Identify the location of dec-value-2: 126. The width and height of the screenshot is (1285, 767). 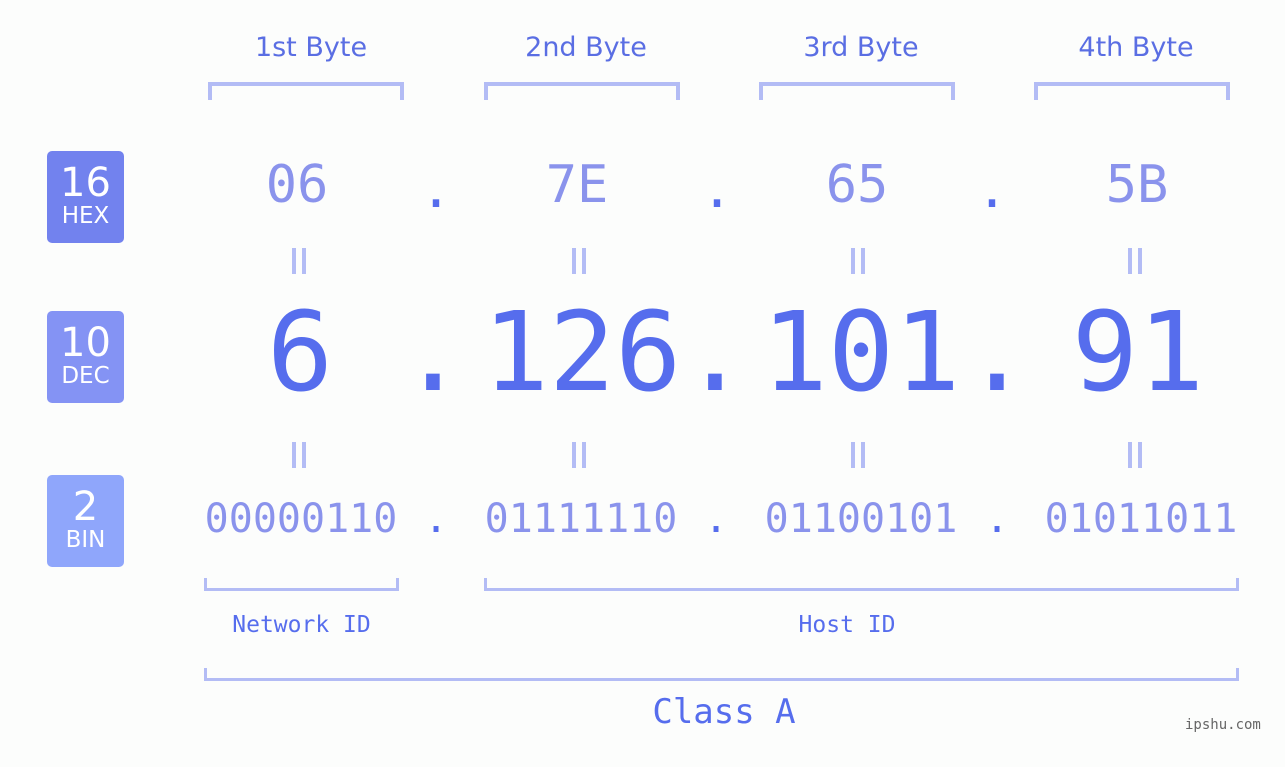
(582, 352).